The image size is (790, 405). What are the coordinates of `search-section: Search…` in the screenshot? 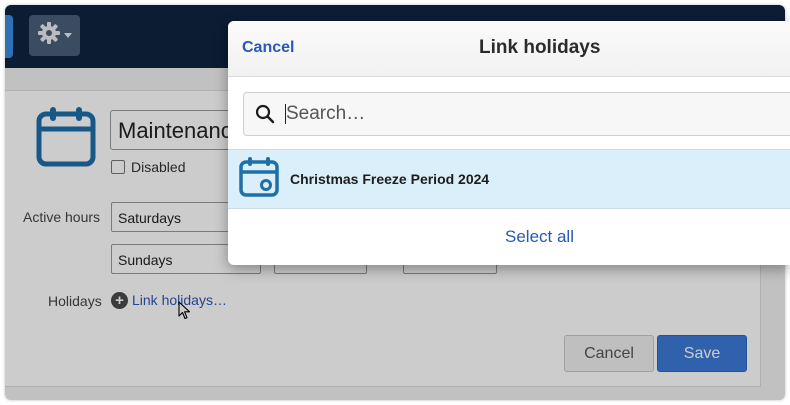 It's located at (509, 113).